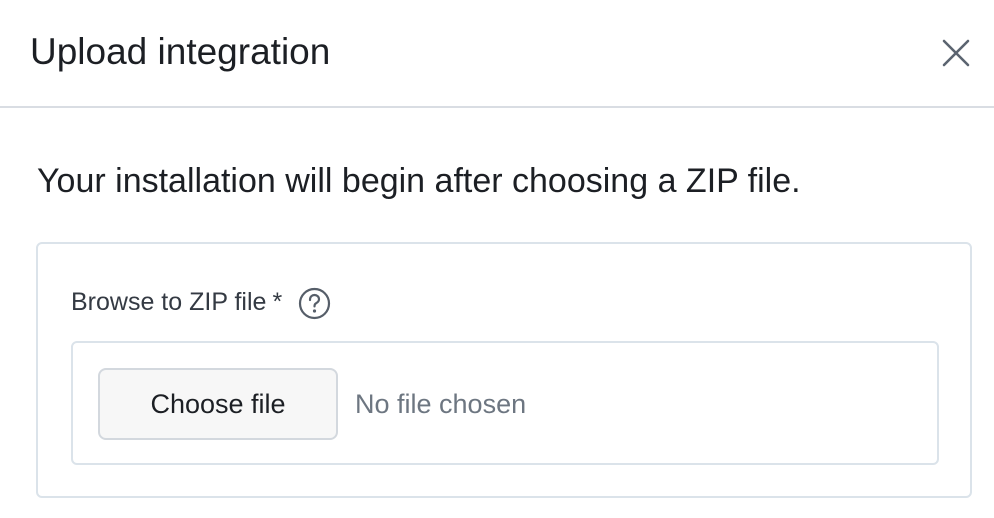  Describe the element at coordinates (218, 404) in the screenshot. I see `choose-file-button: Choose file` at that location.